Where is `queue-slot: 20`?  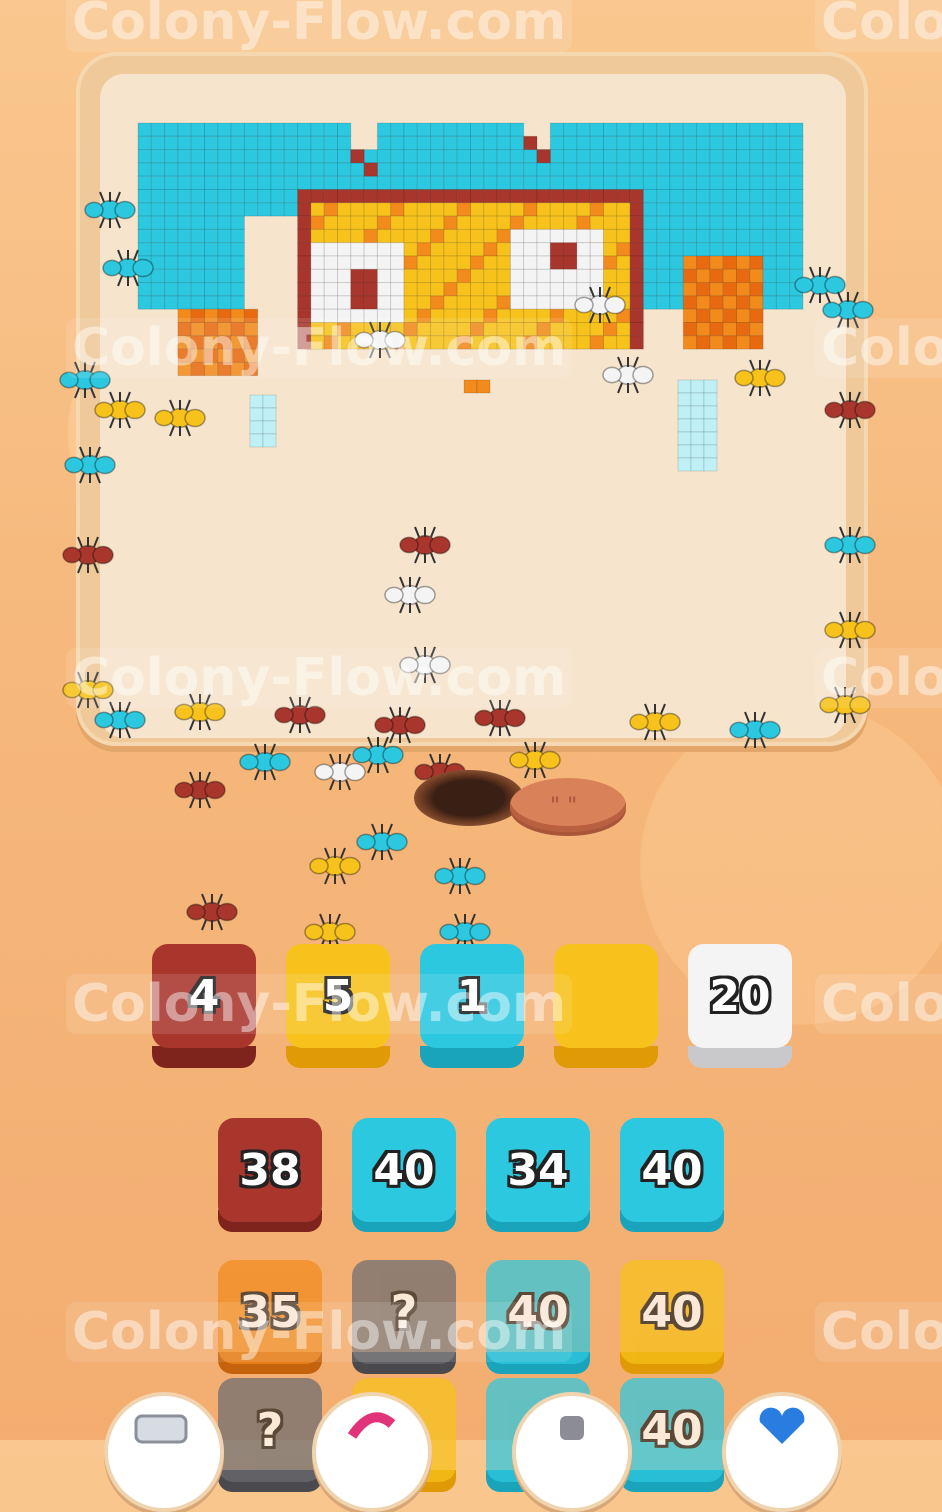
queue-slot: 20 is located at coordinates (740, 996).